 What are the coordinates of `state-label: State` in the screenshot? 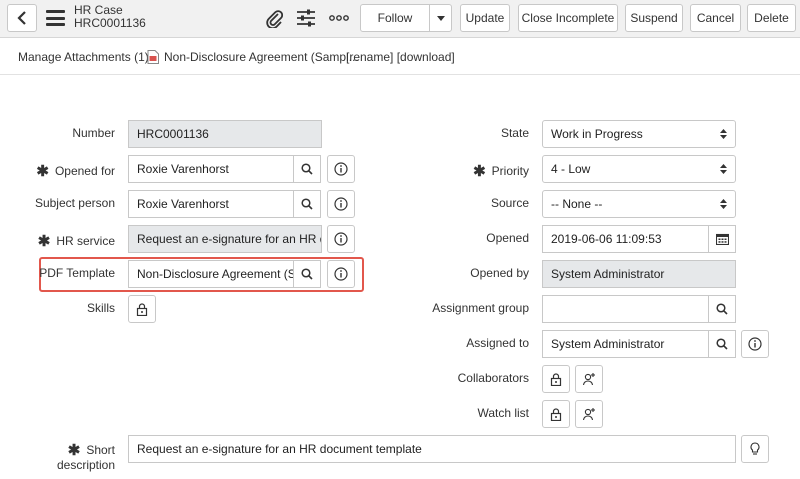 It's located at (514, 133).